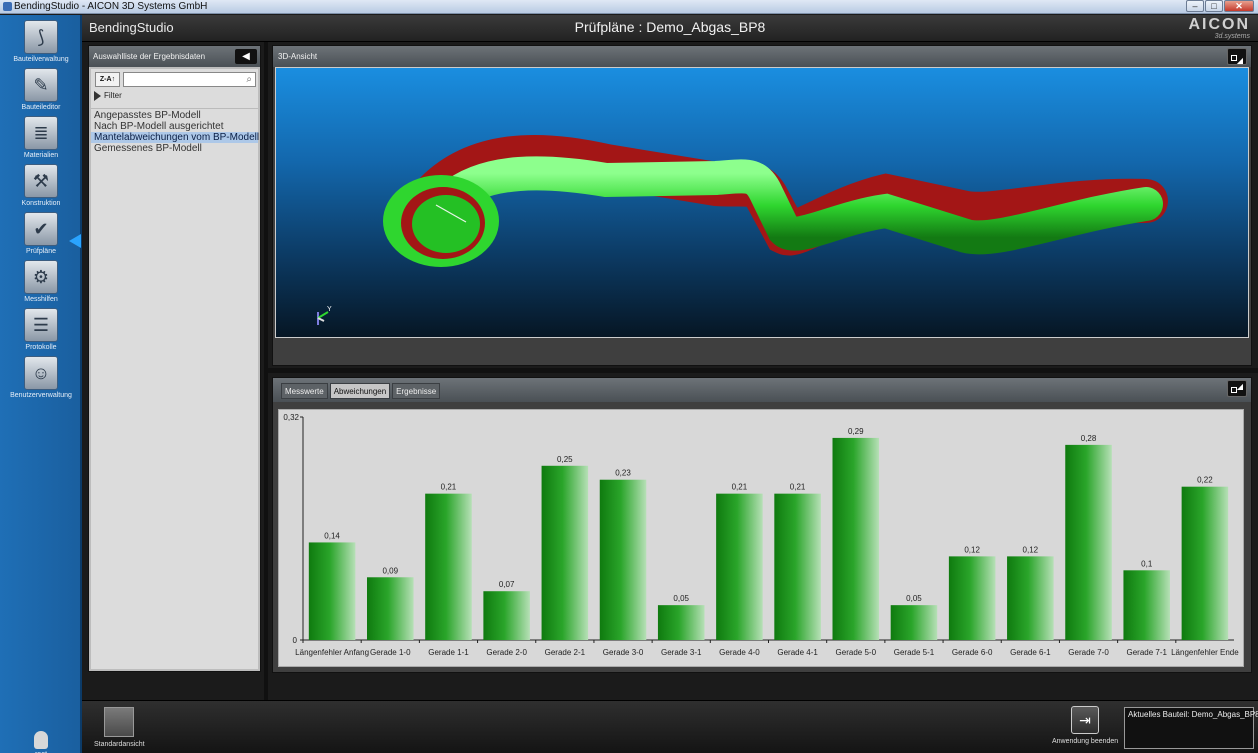 This screenshot has height=753, width=1258. I want to click on nav-item-bauteileditor: ✎ Bauteileditor, so click(41, 89).